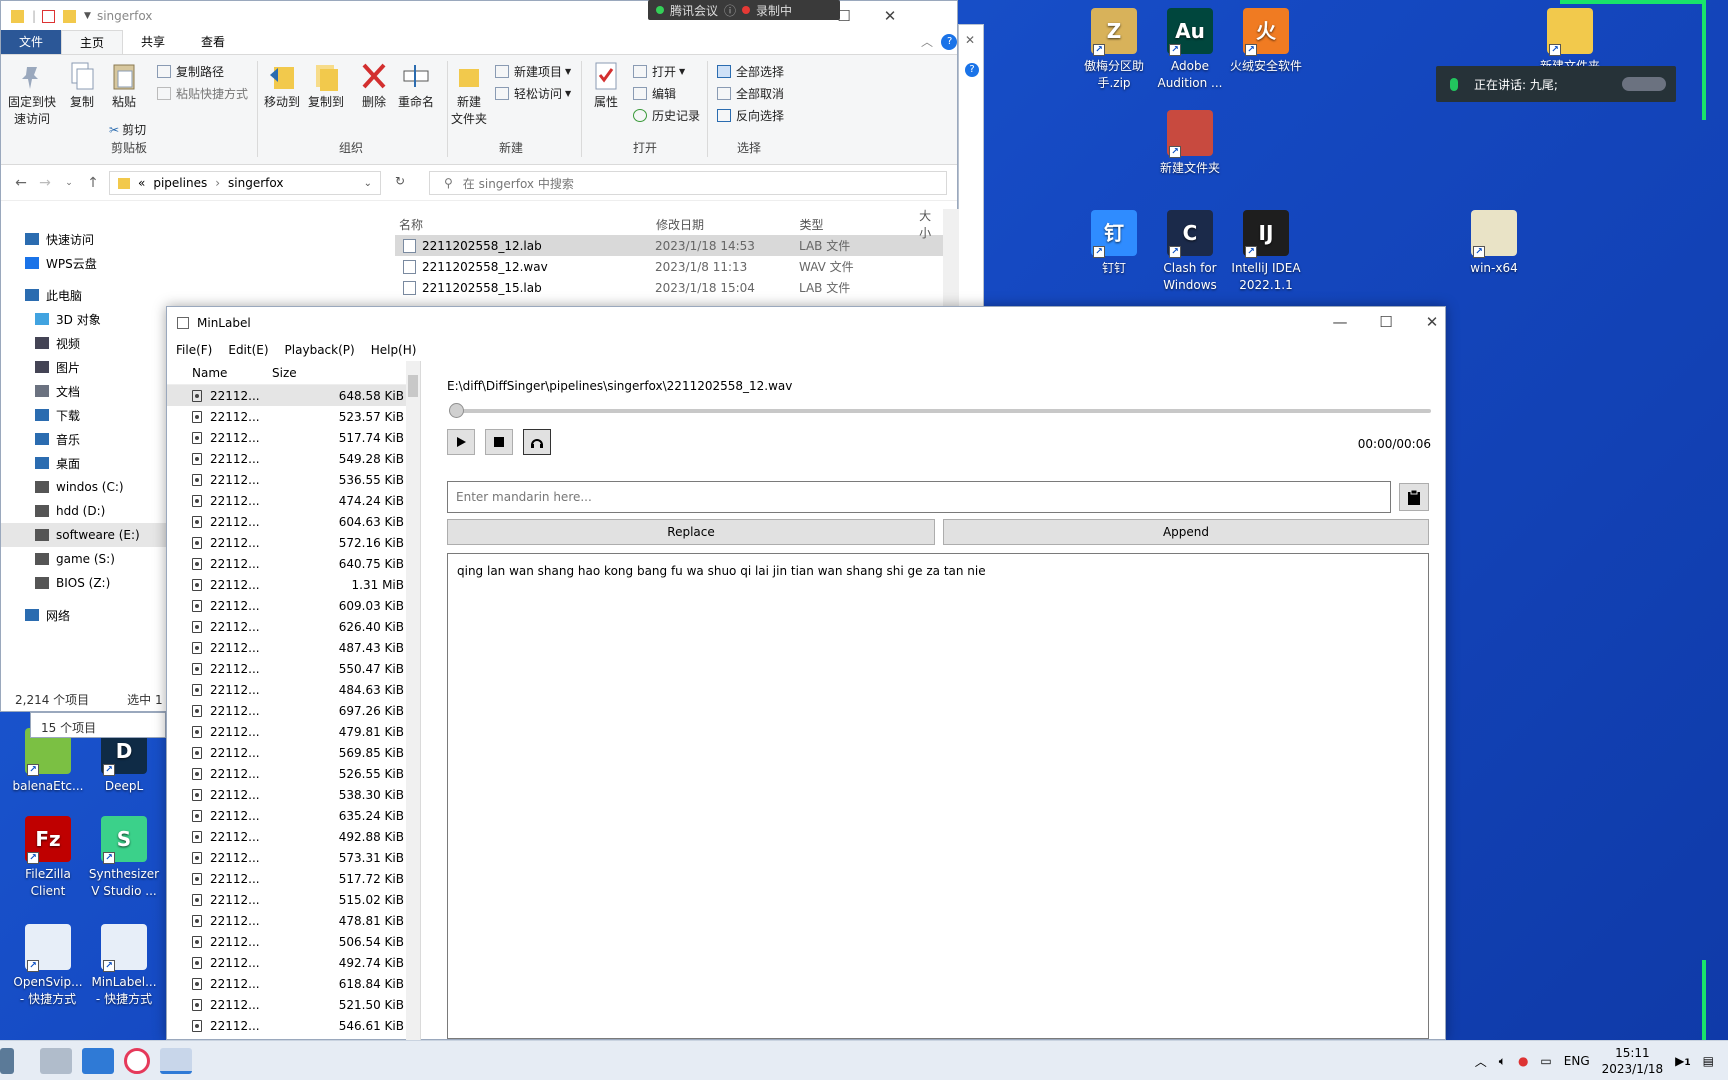  Describe the element at coordinates (669, 287) in the screenshot. I see `file-row: 2211202558_15.lab 2023/1/18 15:04 LAB 文件` at that location.